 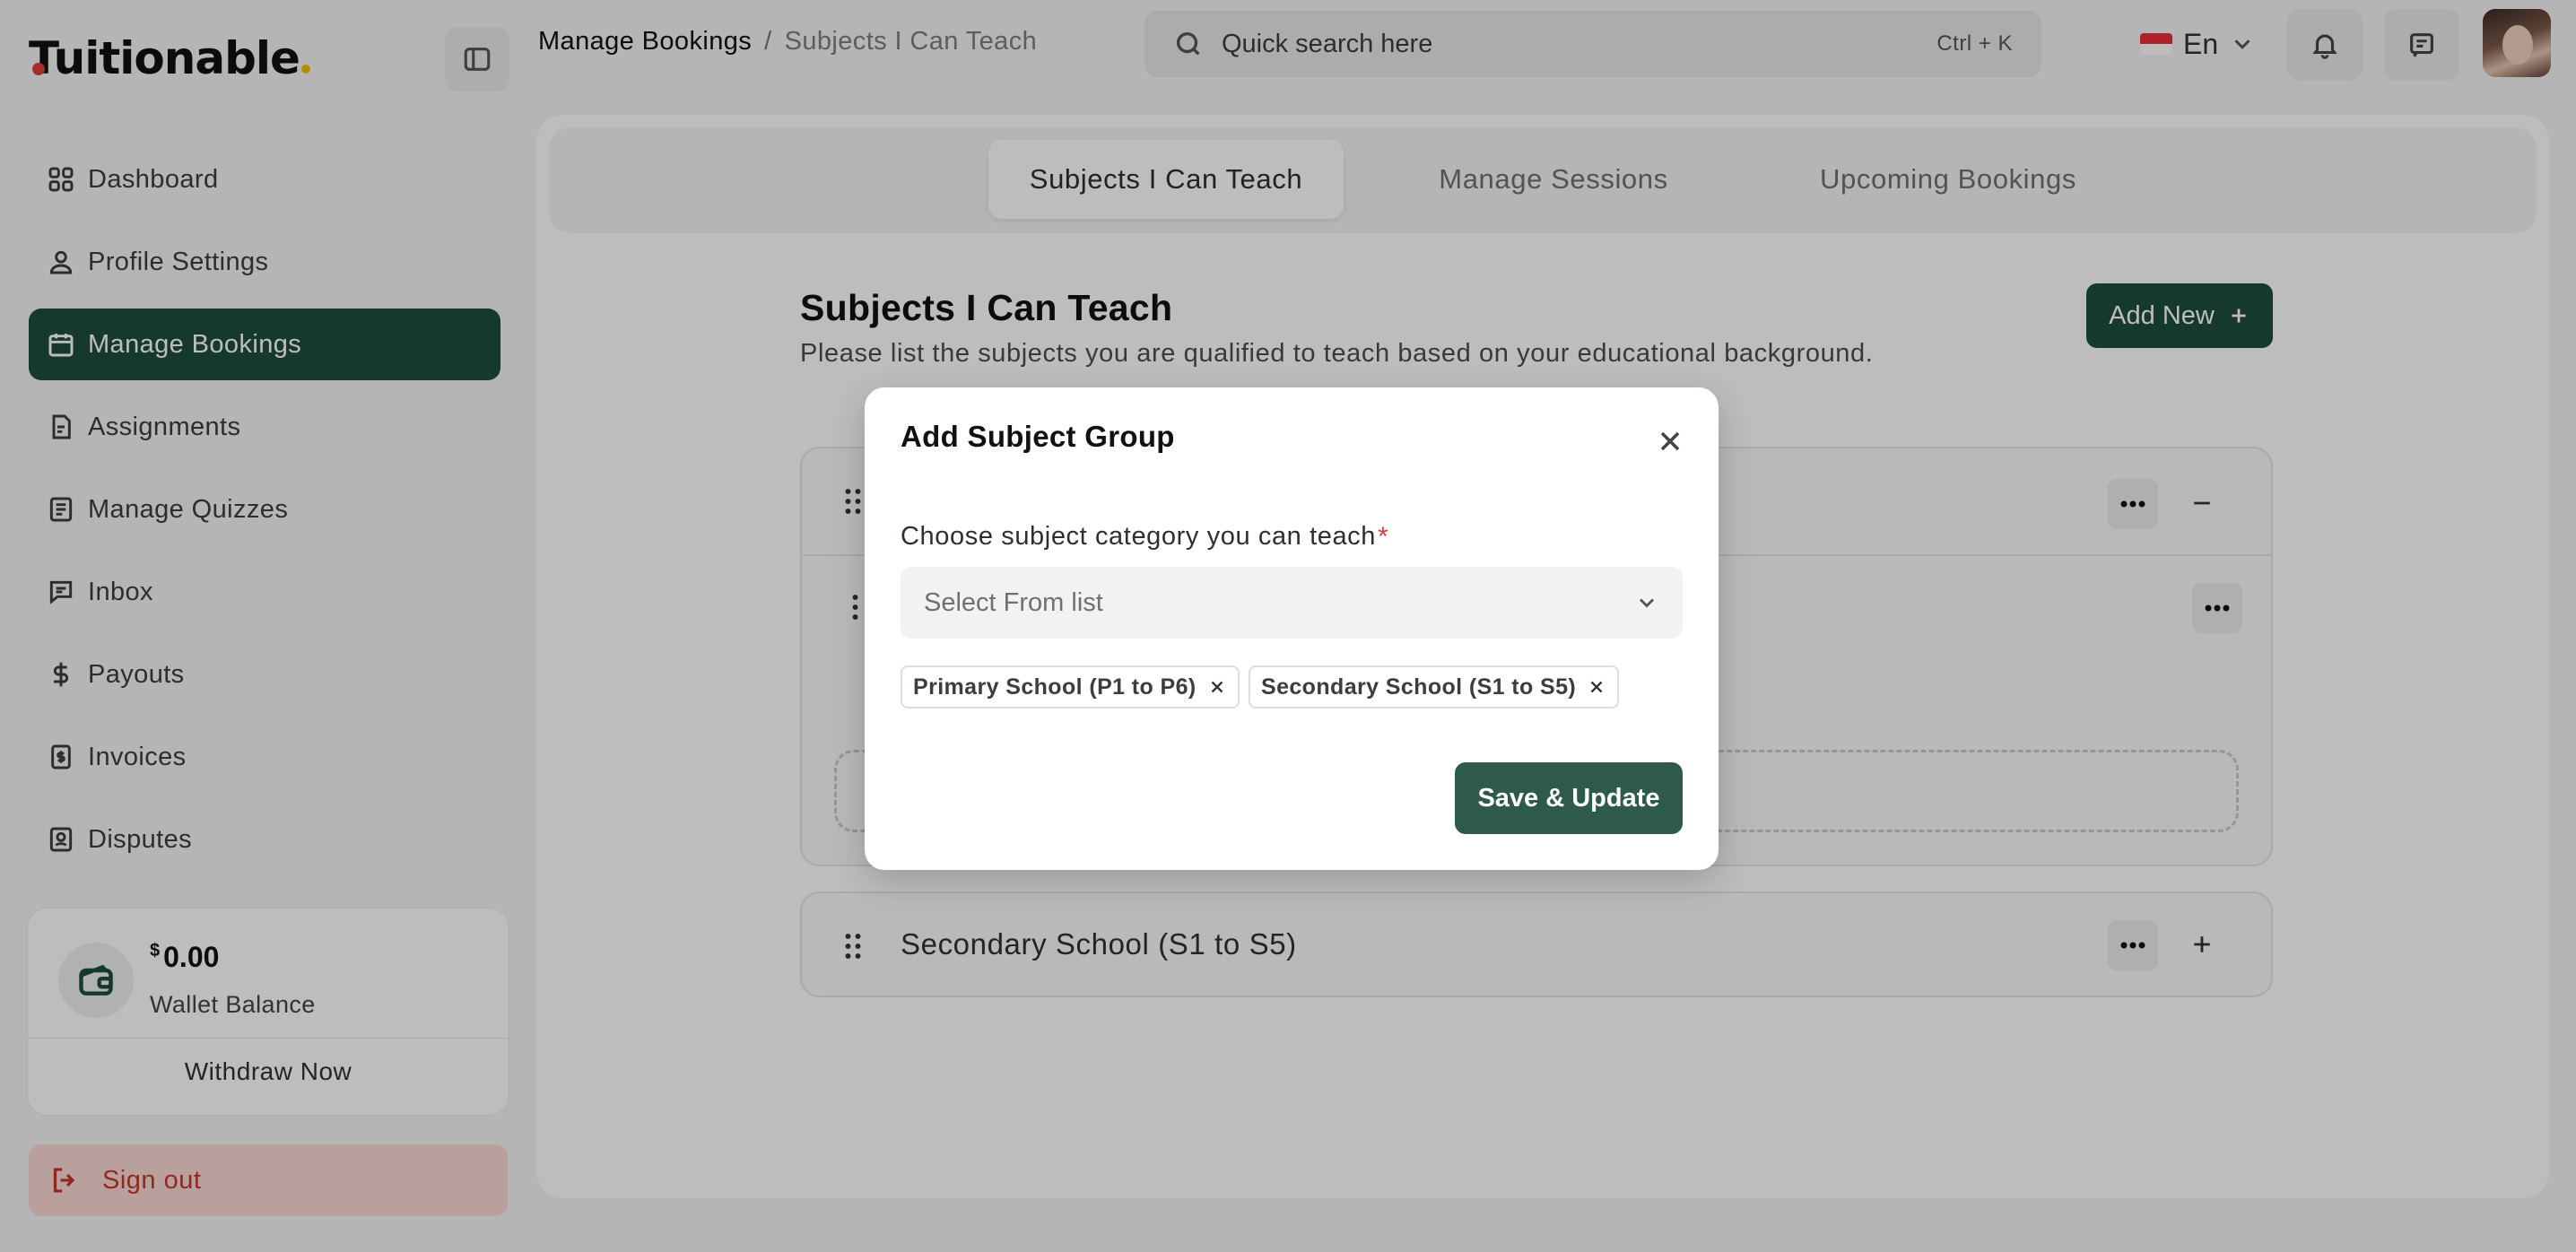 What do you see at coordinates (1383, 537) in the screenshot?
I see `required-mark: *` at bounding box center [1383, 537].